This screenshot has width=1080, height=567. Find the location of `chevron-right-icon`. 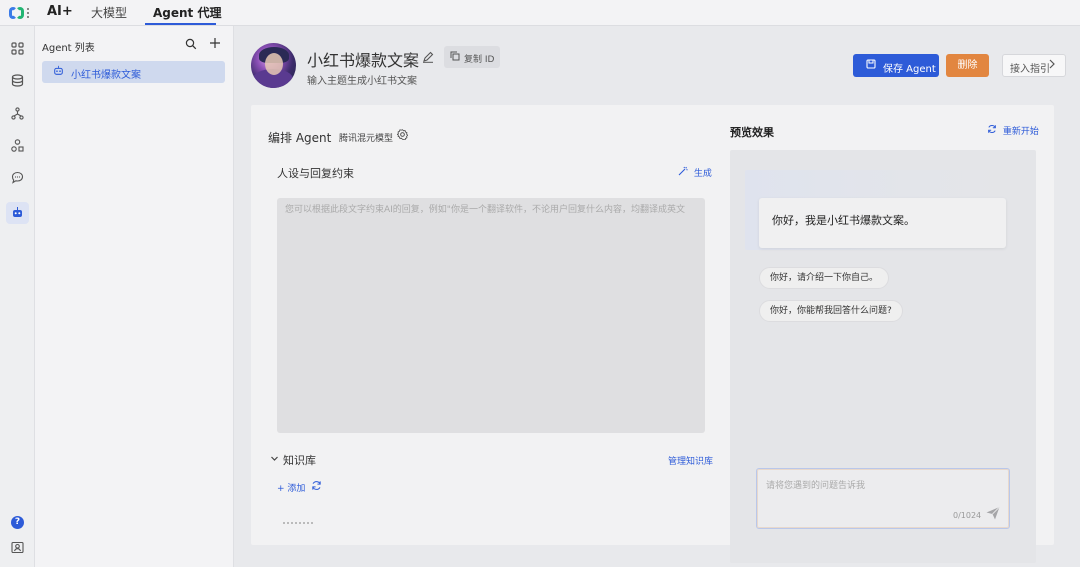

chevron-right-icon is located at coordinates (1052, 65).